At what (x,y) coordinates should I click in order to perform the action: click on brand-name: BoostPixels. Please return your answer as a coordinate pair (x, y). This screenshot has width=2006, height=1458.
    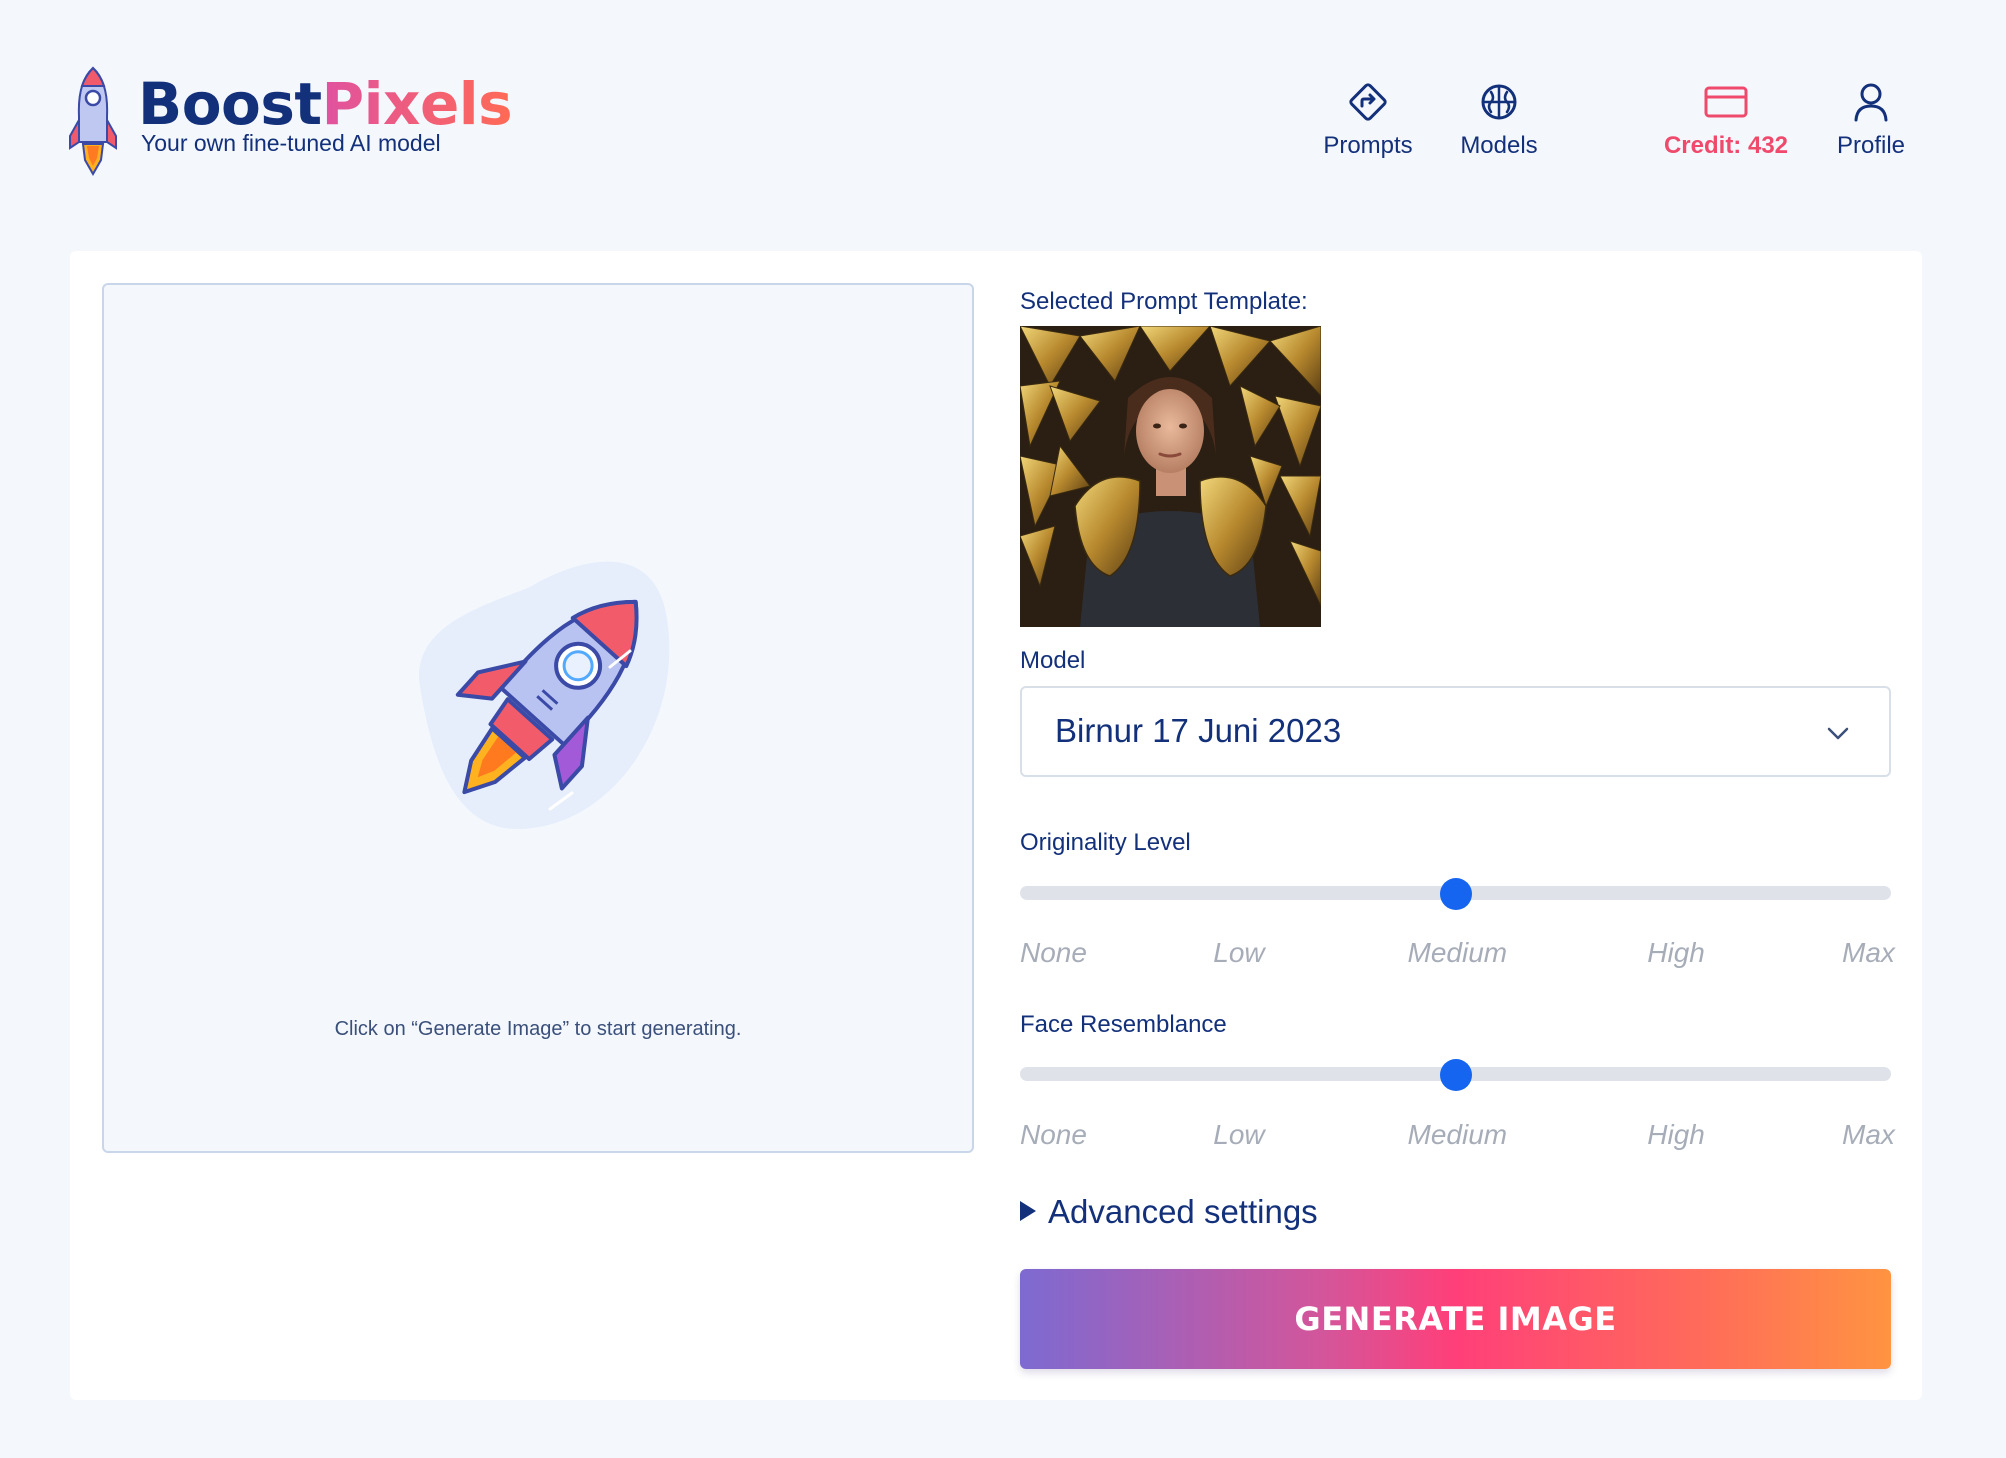
    Looking at the image, I should click on (325, 104).